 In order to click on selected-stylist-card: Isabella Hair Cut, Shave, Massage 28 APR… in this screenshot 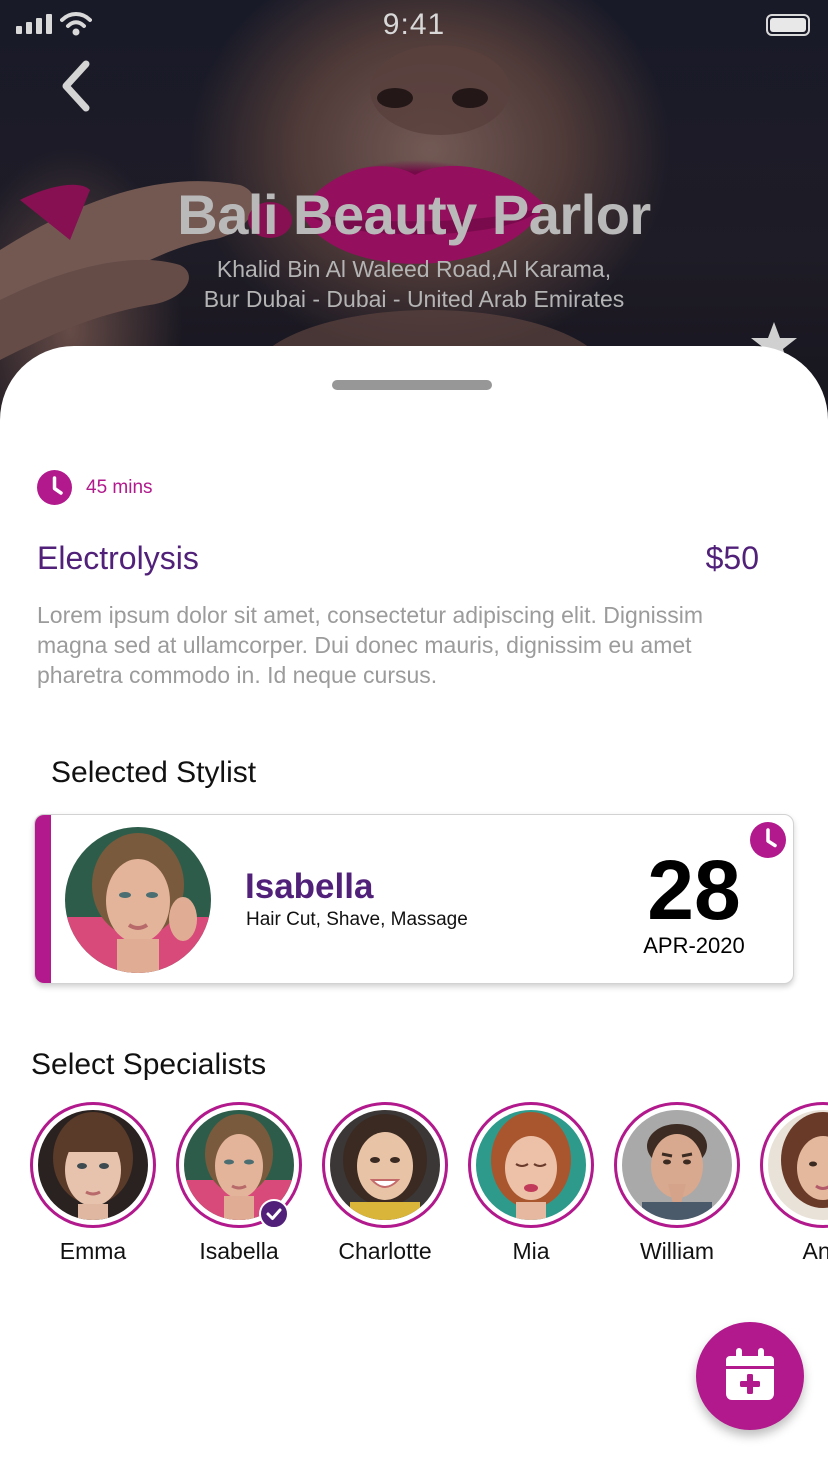, I will do `click(414, 899)`.